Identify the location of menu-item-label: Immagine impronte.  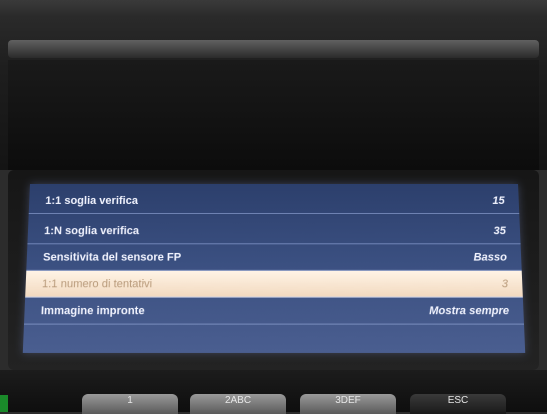
(92, 310).